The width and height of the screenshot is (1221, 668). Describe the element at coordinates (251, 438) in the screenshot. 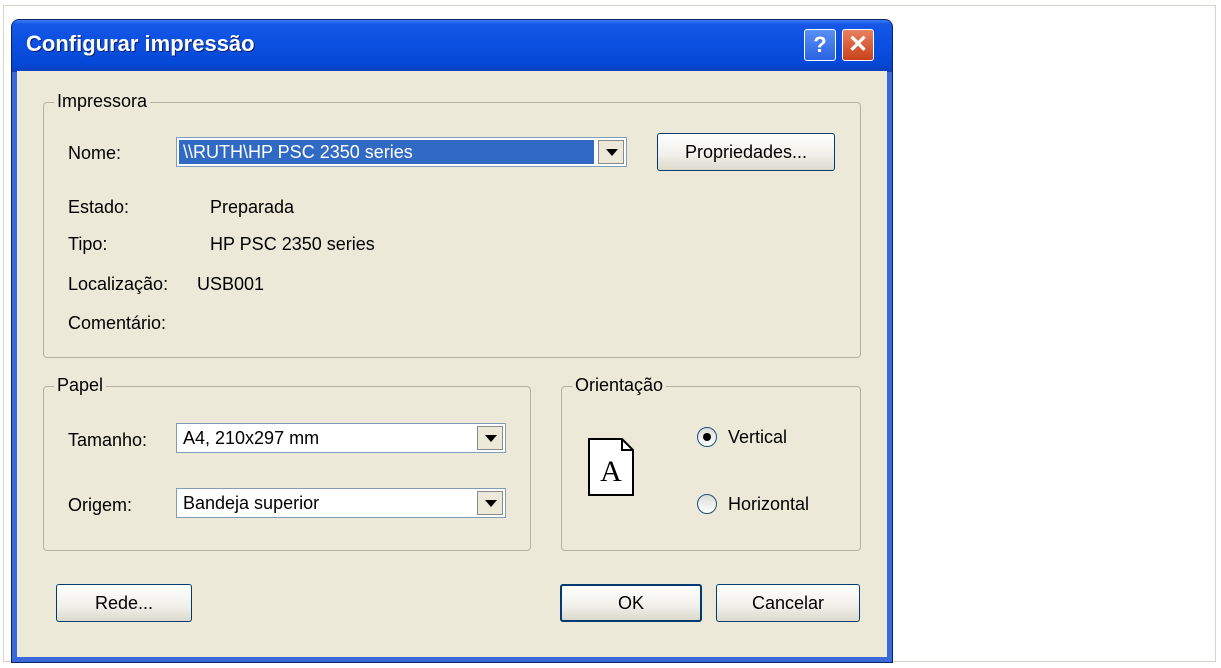

I see `paper-size-value: A4, 210x297 mm` at that location.